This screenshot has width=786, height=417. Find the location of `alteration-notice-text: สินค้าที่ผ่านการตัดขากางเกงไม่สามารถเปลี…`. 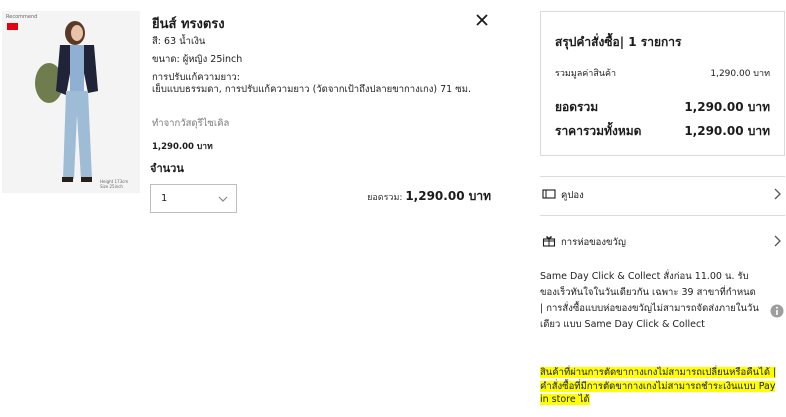

alteration-notice-text: สินค้าที่ผ่านการตัดขากางเกงไม่สามารถเปลี… is located at coordinates (658, 386).